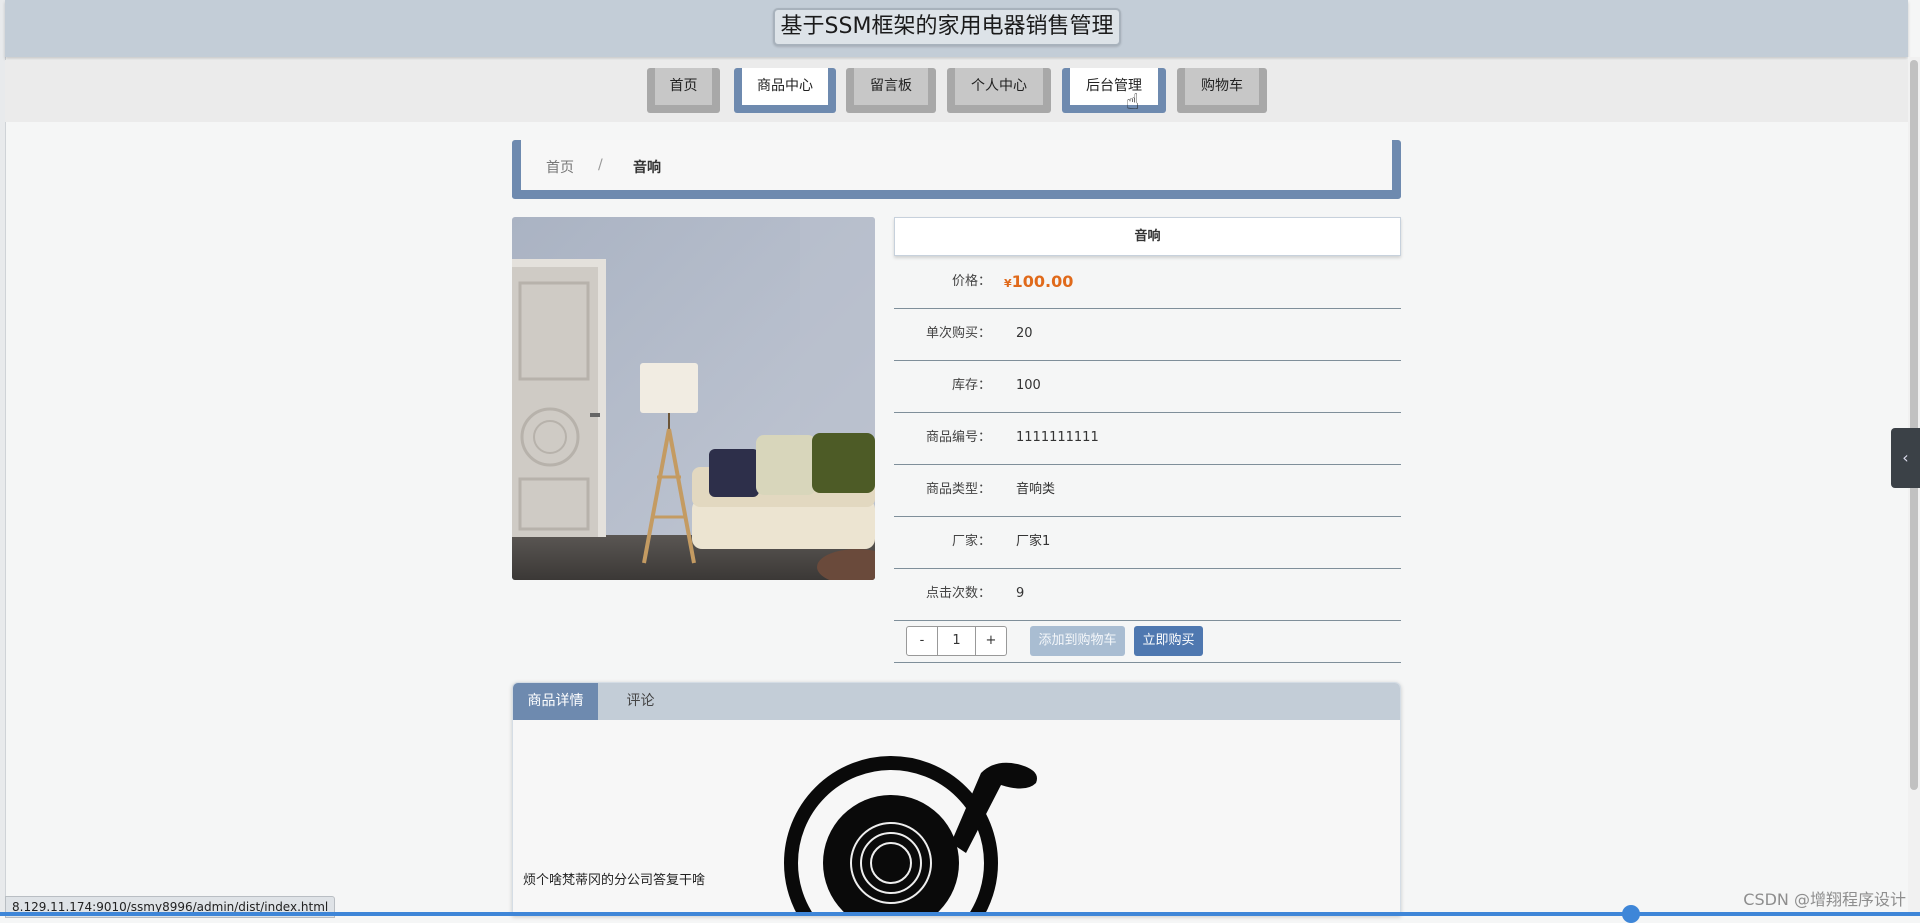 The image size is (1920, 923). I want to click on nav-item-label: 留言板, so click(891, 86).